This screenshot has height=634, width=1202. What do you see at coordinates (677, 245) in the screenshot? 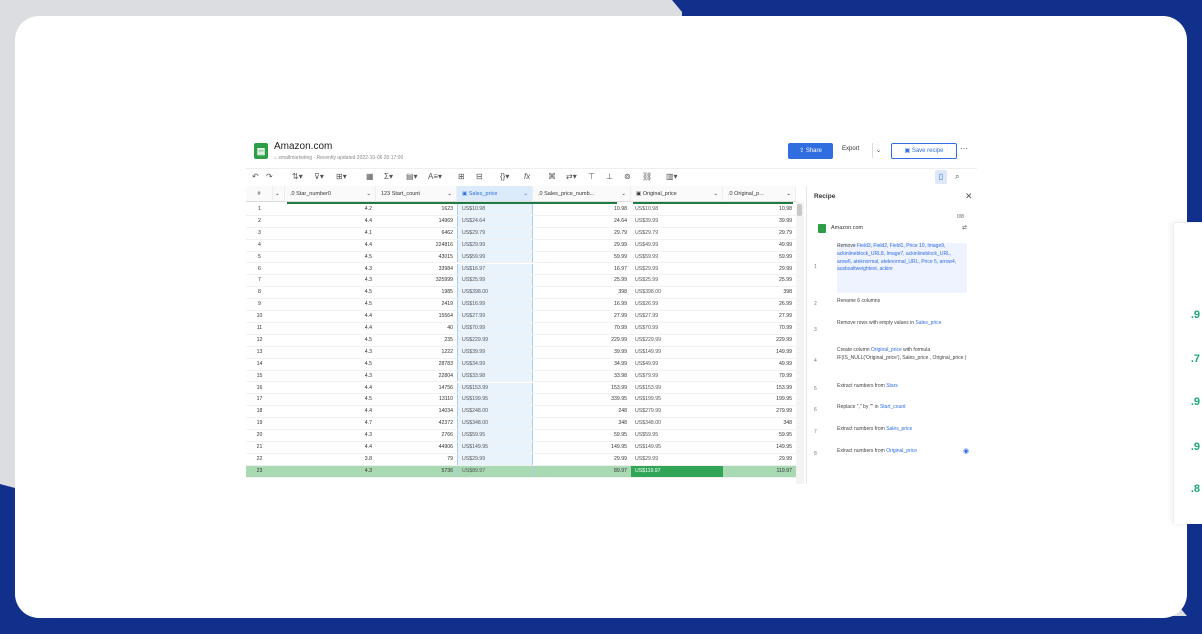
I see `cell-original-price: US$49.99` at bounding box center [677, 245].